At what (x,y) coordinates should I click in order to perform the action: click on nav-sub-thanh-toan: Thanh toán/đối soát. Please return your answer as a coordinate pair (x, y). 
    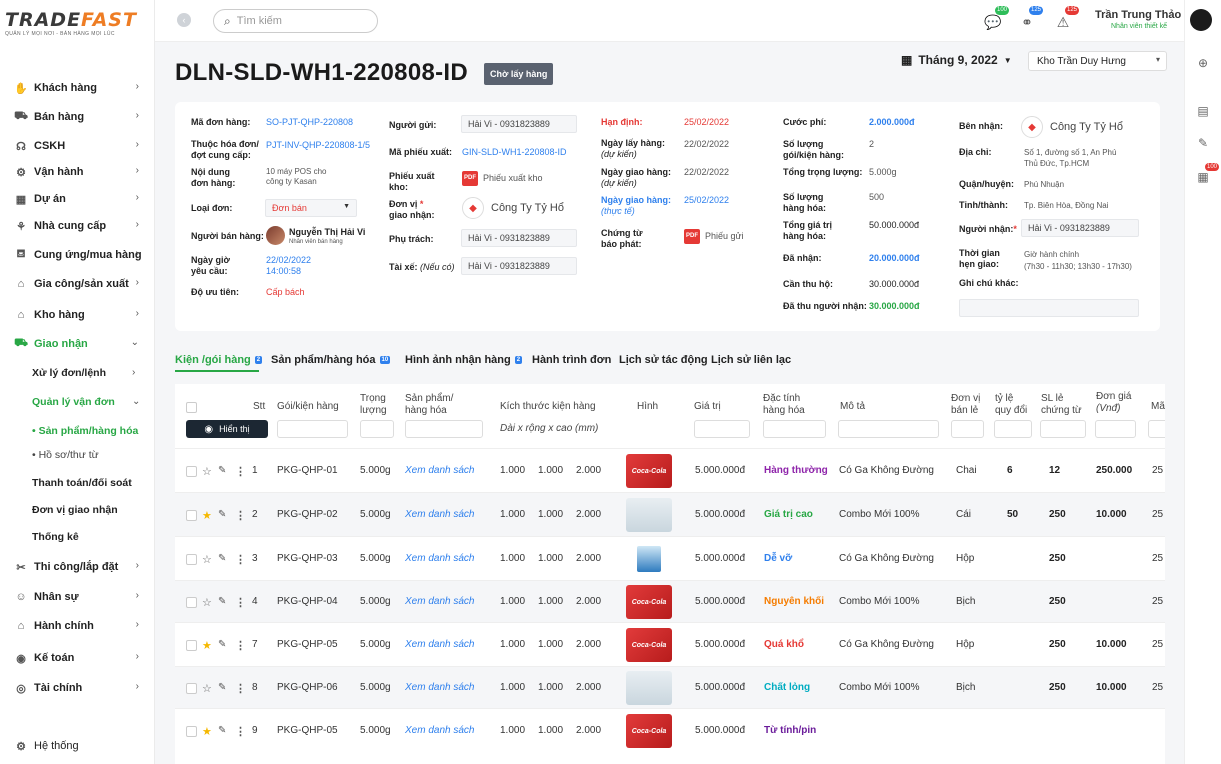
    Looking at the image, I should click on (82, 483).